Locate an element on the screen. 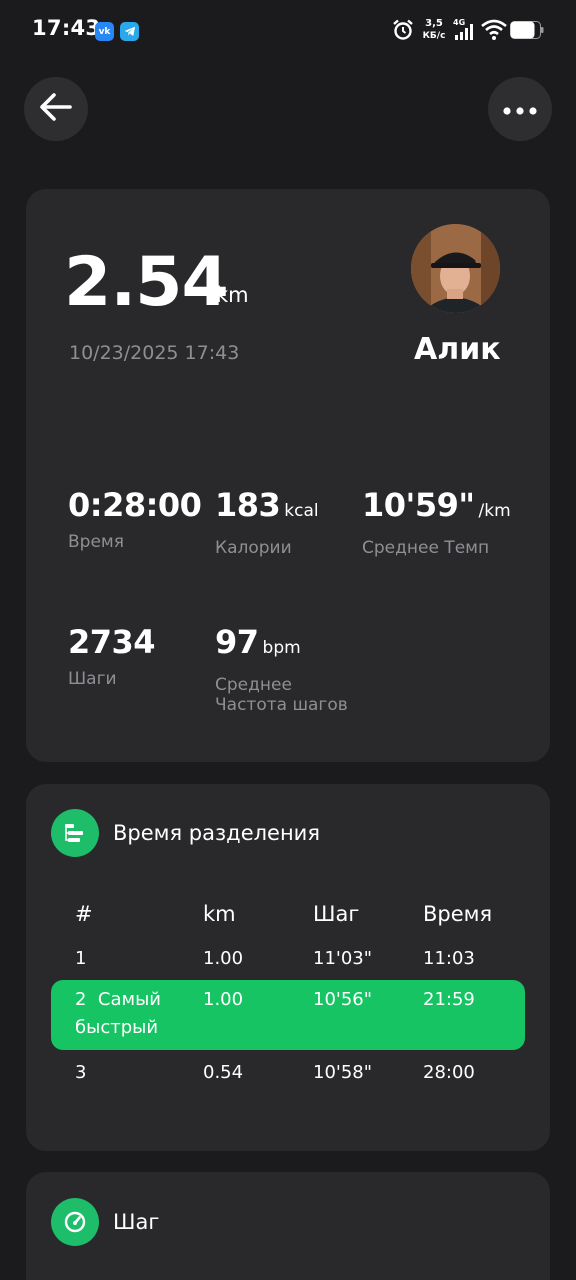 This screenshot has width=576, height=1280. network-speed-value: 3,5 is located at coordinates (434, 23).